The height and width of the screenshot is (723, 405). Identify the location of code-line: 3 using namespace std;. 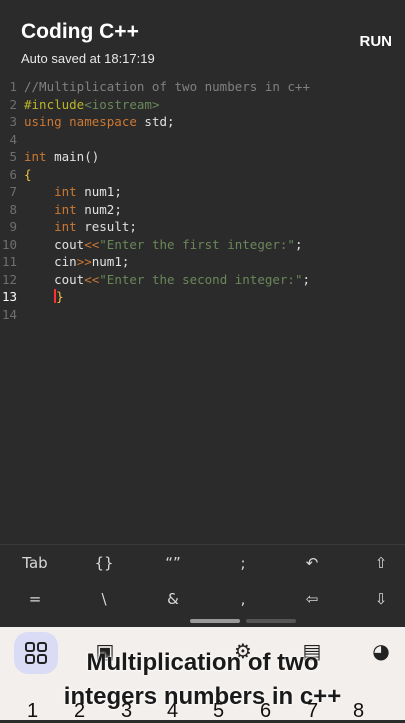
(202, 121).